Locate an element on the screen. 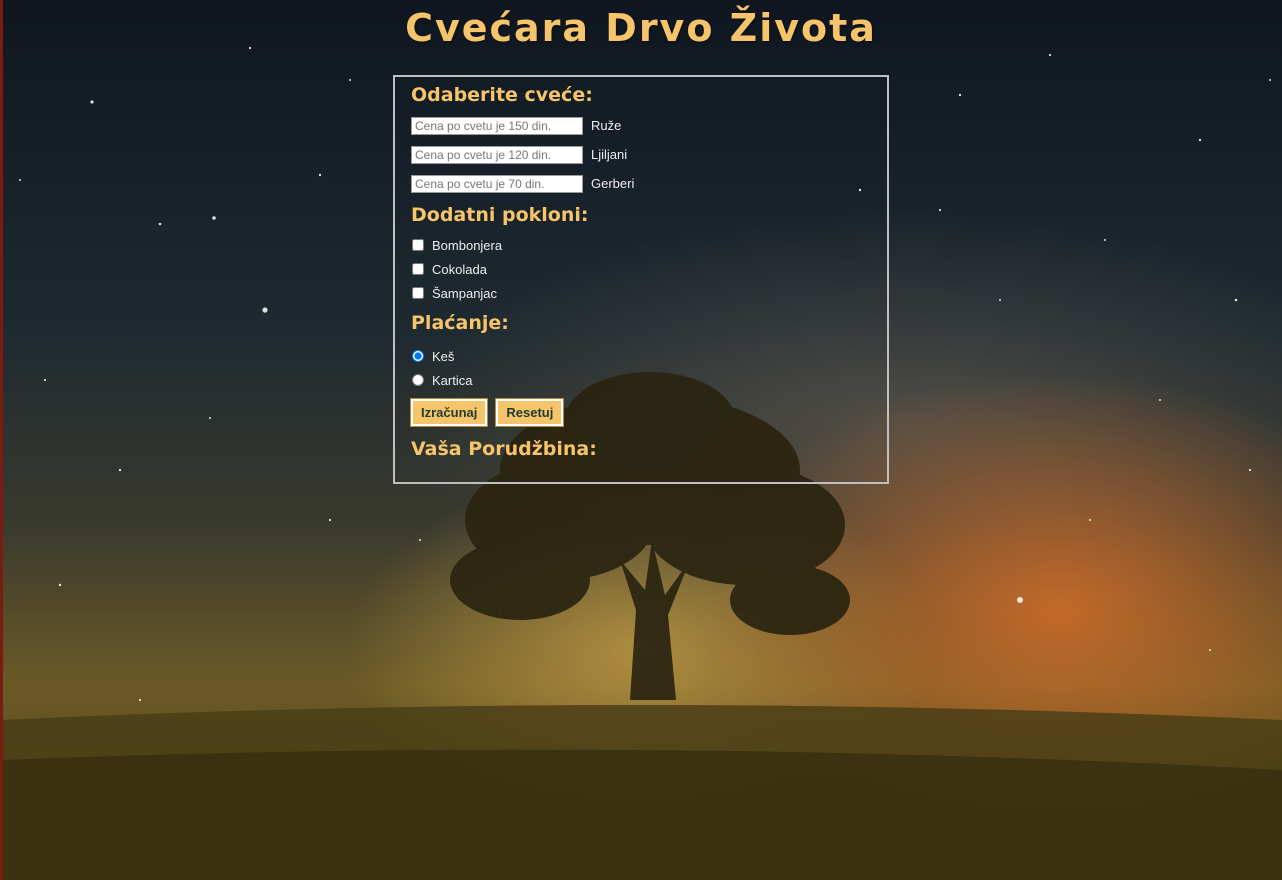 The height and width of the screenshot is (880, 1282). reset-button: Resetuj is located at coordinates (530, 412).